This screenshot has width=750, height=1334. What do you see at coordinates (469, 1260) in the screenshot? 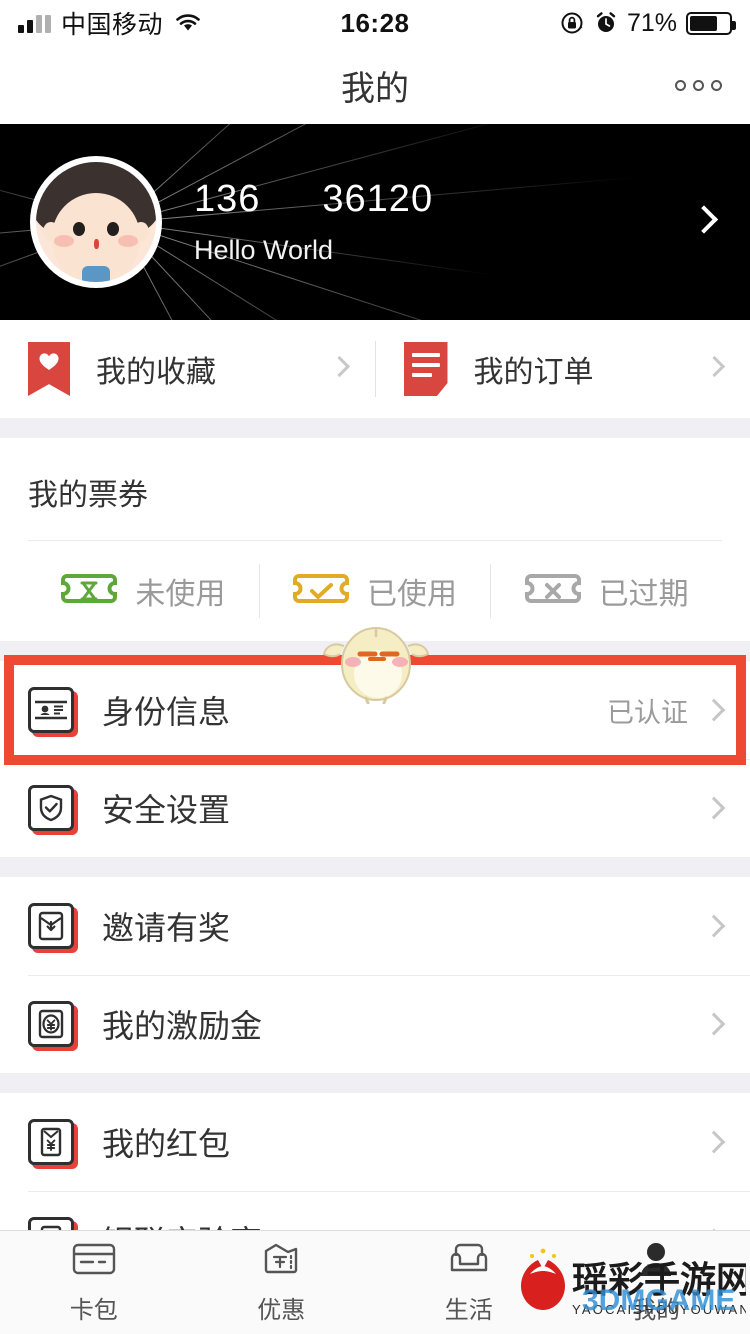
I see `sofa-life-icon` at bounding box center [469, 1260].